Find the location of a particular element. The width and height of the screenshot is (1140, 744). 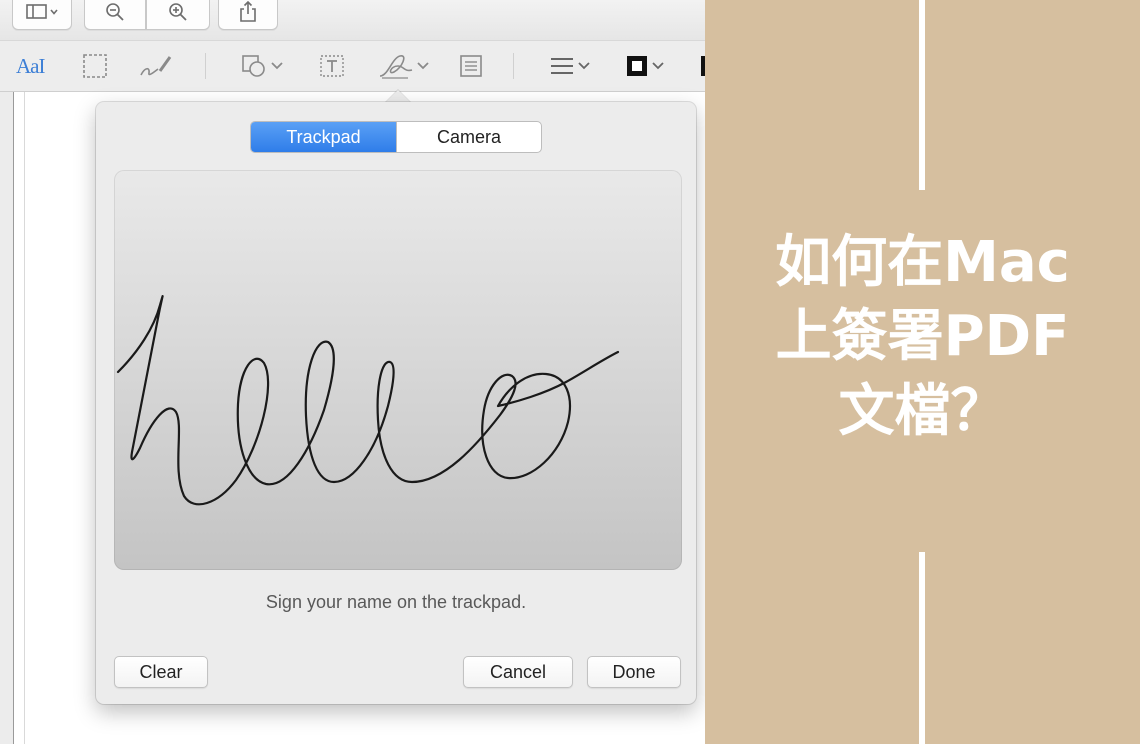

selection-icon is located at coordinates (95, 66).